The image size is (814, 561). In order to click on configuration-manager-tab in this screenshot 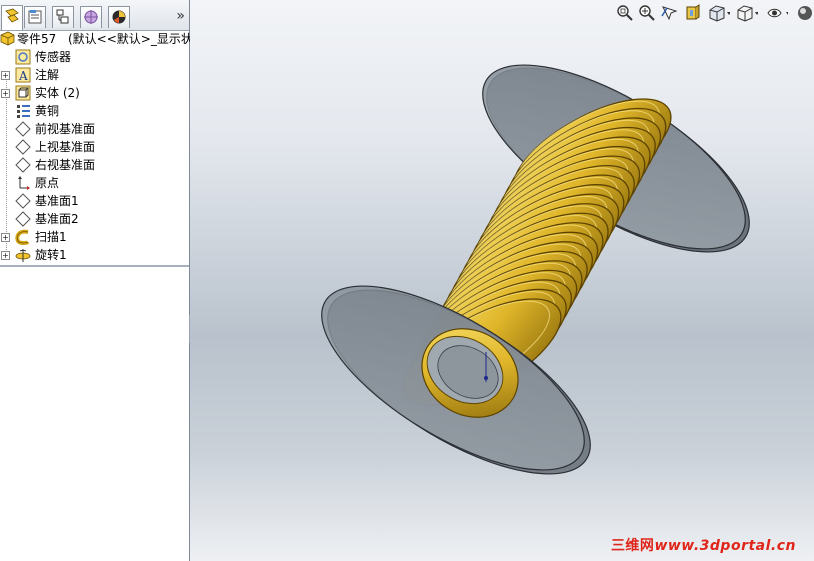, I will do `click(63, 17)`.